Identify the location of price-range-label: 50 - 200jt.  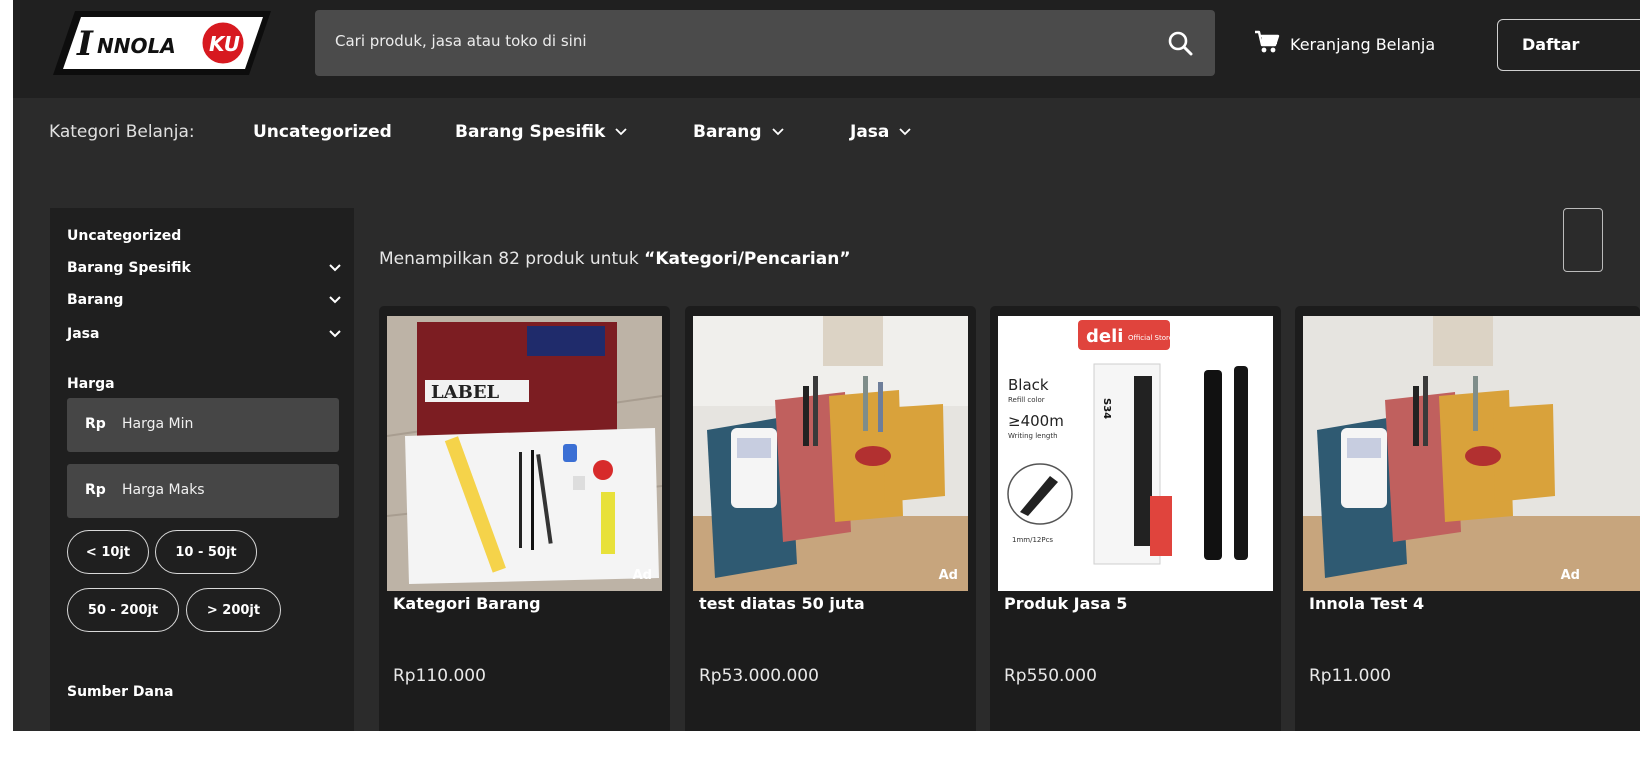
(123, 610).